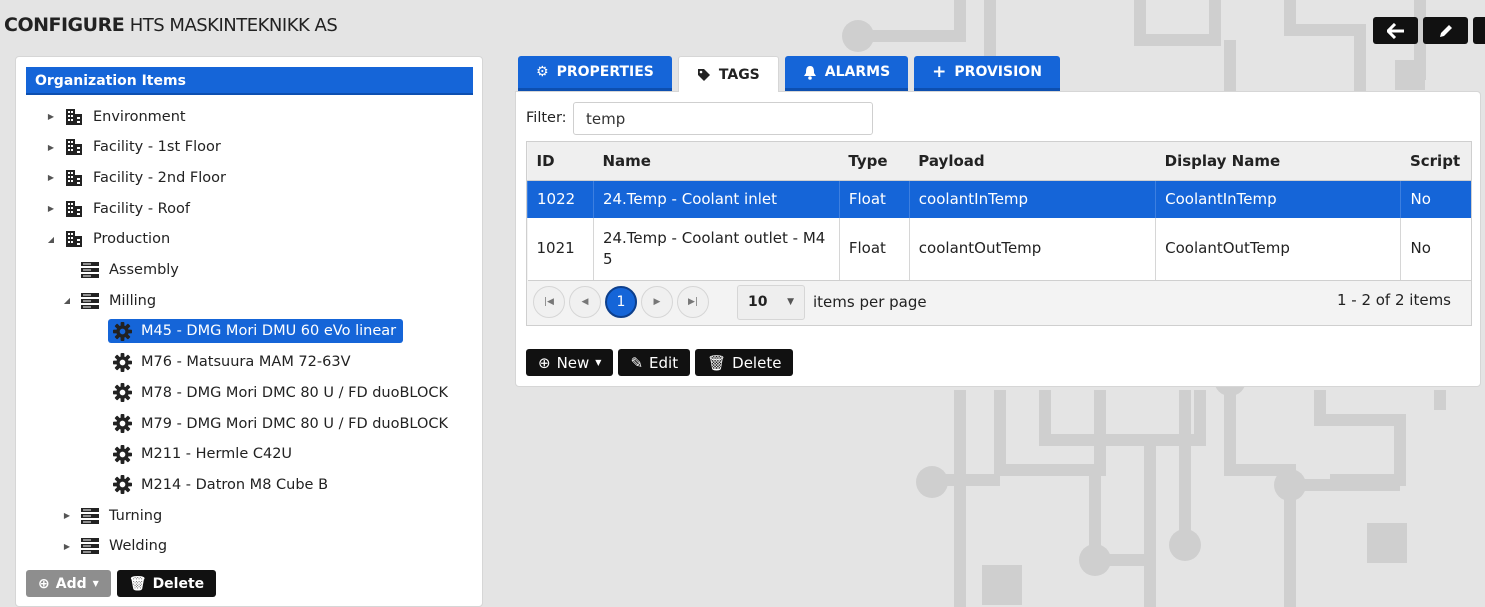  I want to click on tree-item: M45 - DMG Mori DMU 60 eVo linear, so click(256, 331).